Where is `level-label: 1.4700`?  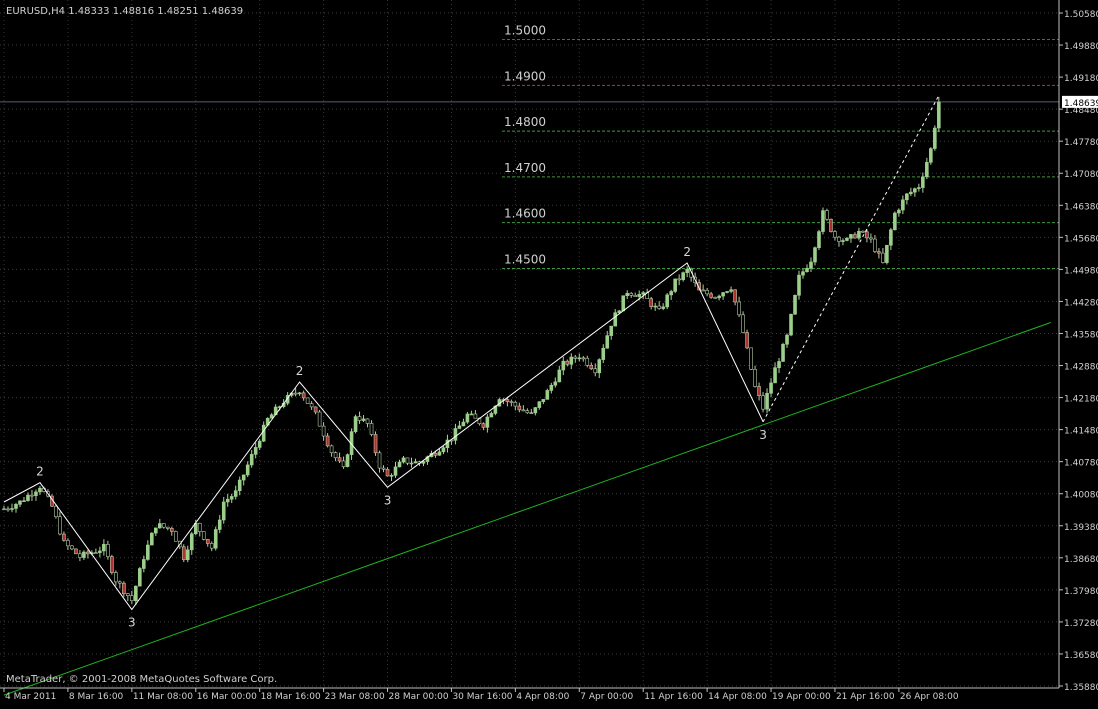 level-label: 1.4700 is located at coordinates (525, 168).